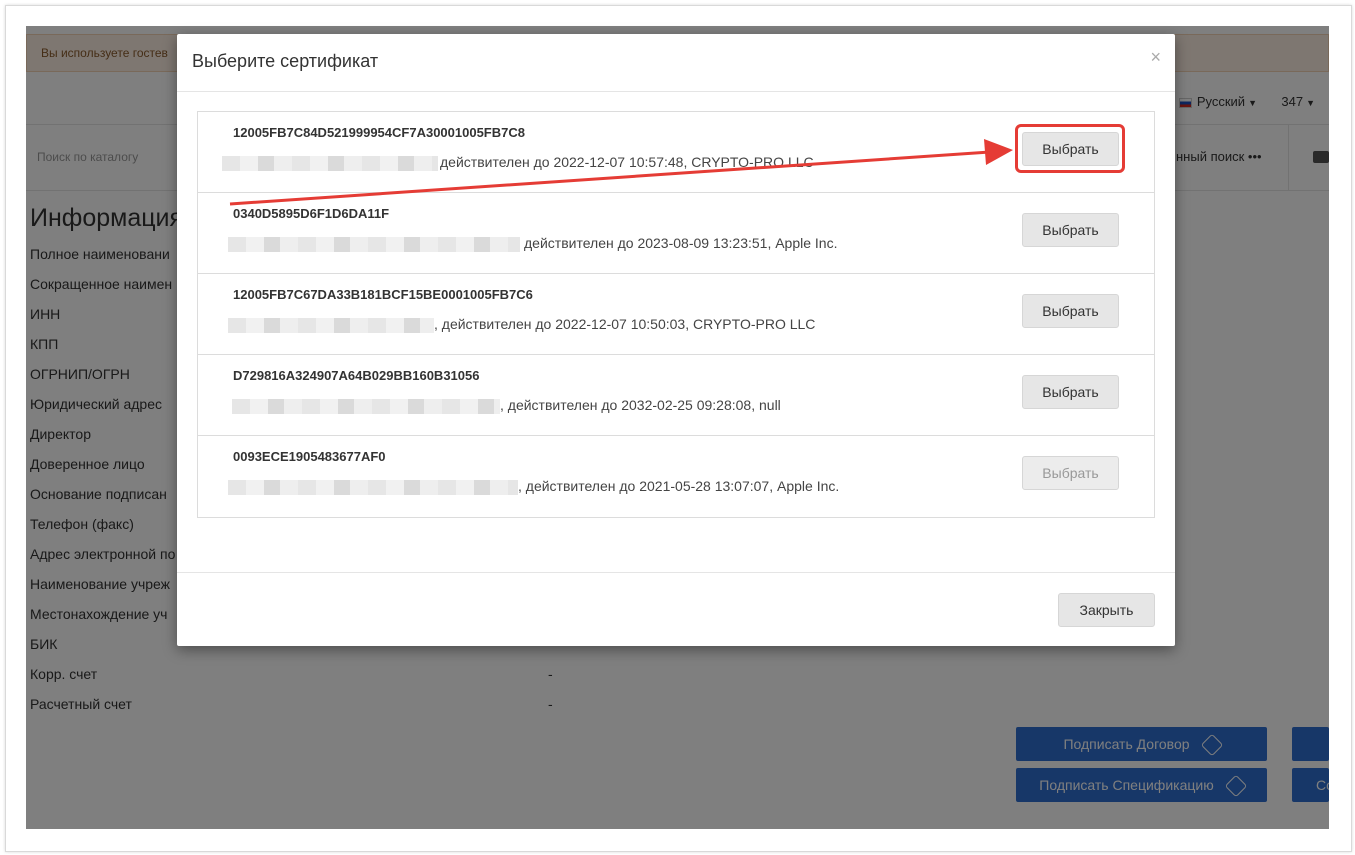 This screenshot has width=1355, height=855. Describe the element at coordinates (1070, 148) in the screenshot. I see `highlight-box` at that location.